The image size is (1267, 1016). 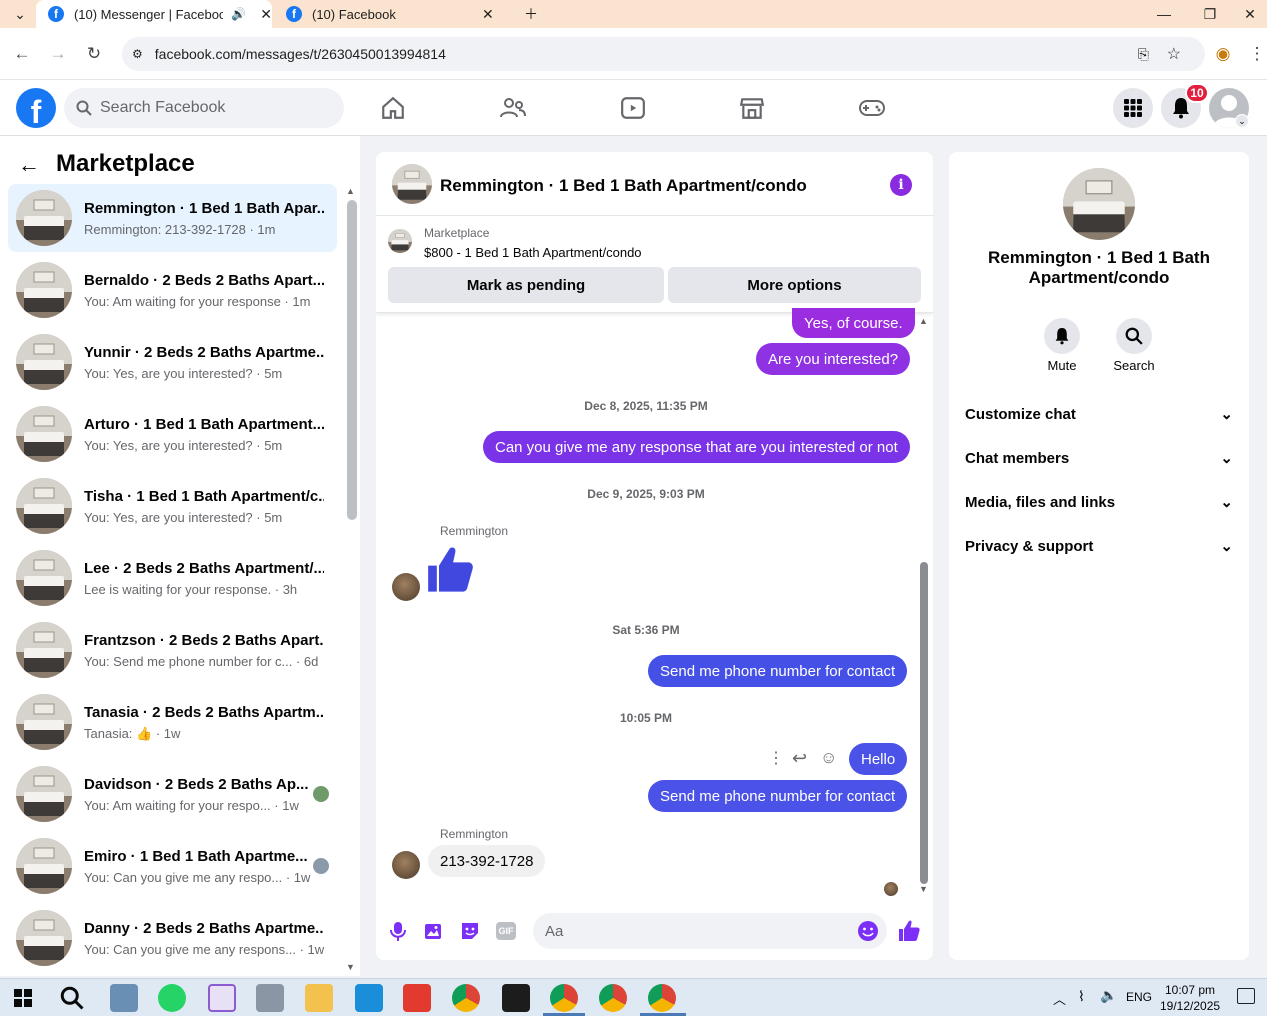 I want to click on profile-icon: ◉, so click(x=1223, y=54).